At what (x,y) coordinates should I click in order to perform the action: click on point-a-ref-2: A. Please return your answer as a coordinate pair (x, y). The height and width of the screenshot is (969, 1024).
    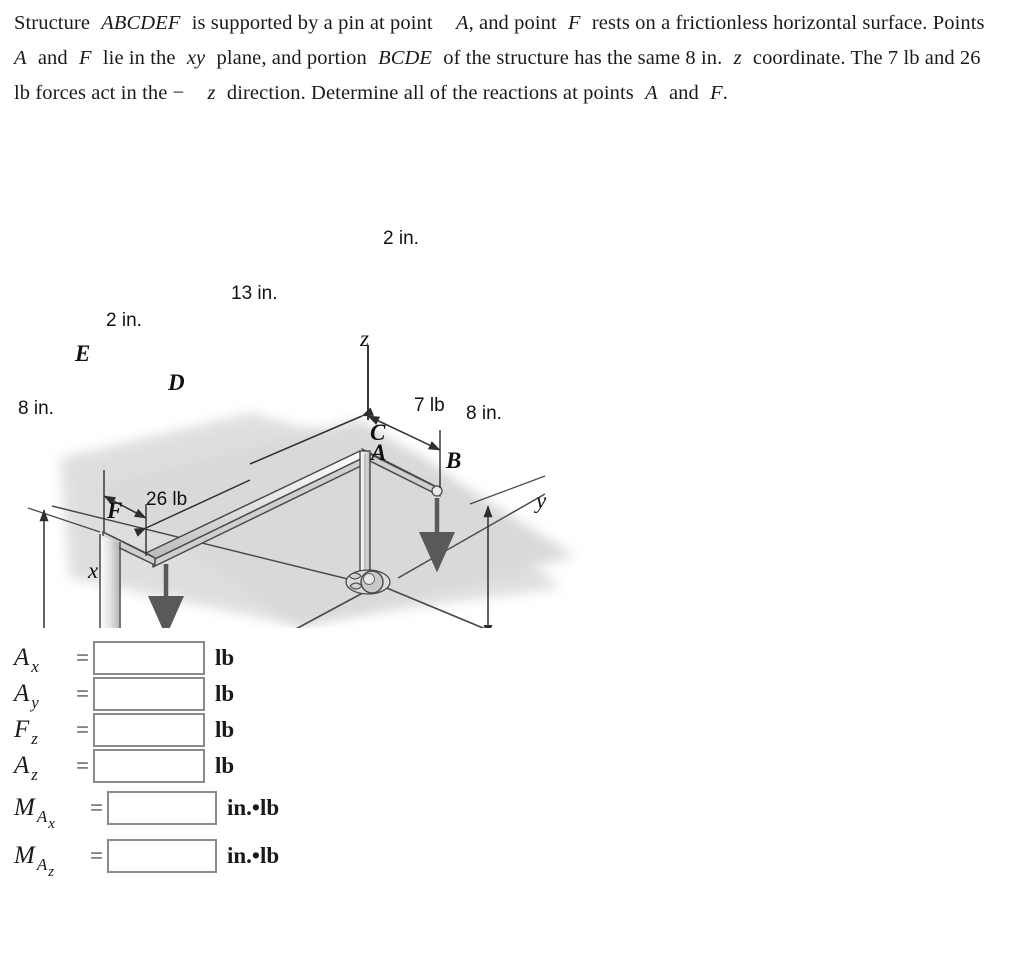
    Looking at the image, I should click on (20, 58).